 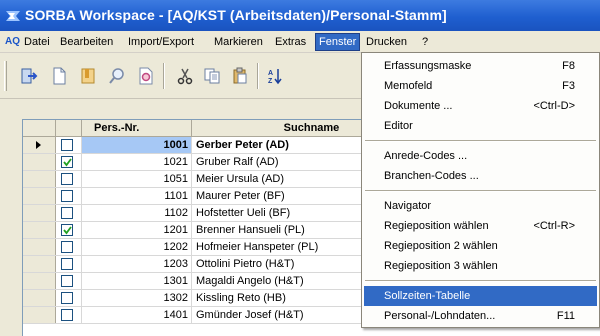 I want to click on menu-bearbeiten: Bearbeiten, so click(x=86, y=42).